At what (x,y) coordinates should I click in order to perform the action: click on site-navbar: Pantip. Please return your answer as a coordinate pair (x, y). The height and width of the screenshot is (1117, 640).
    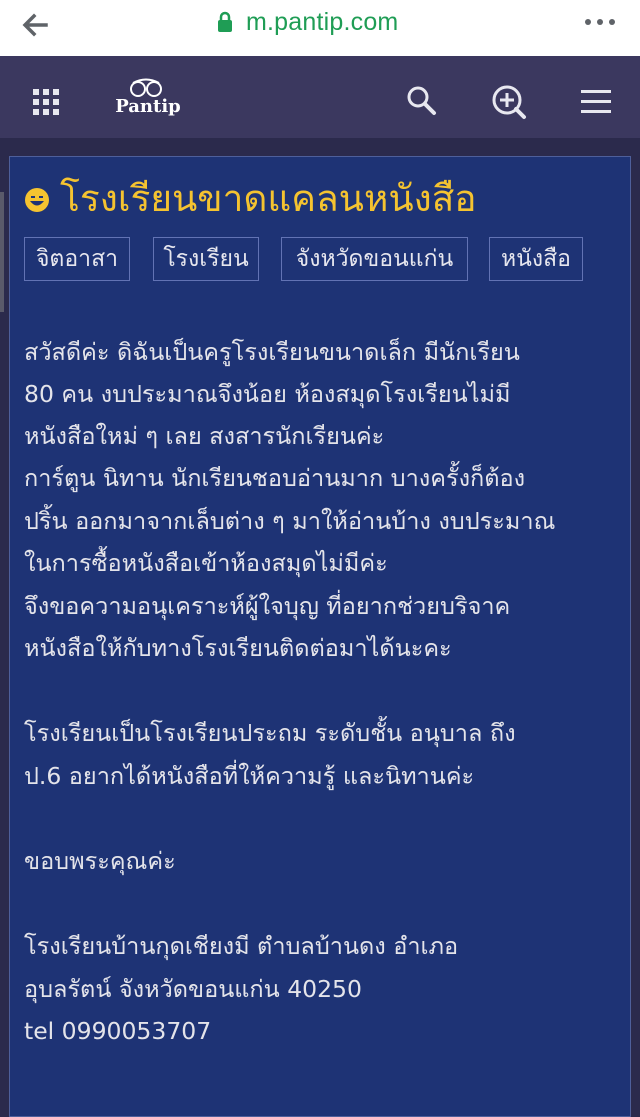
    Looking at the image, I should click on (320, 97).